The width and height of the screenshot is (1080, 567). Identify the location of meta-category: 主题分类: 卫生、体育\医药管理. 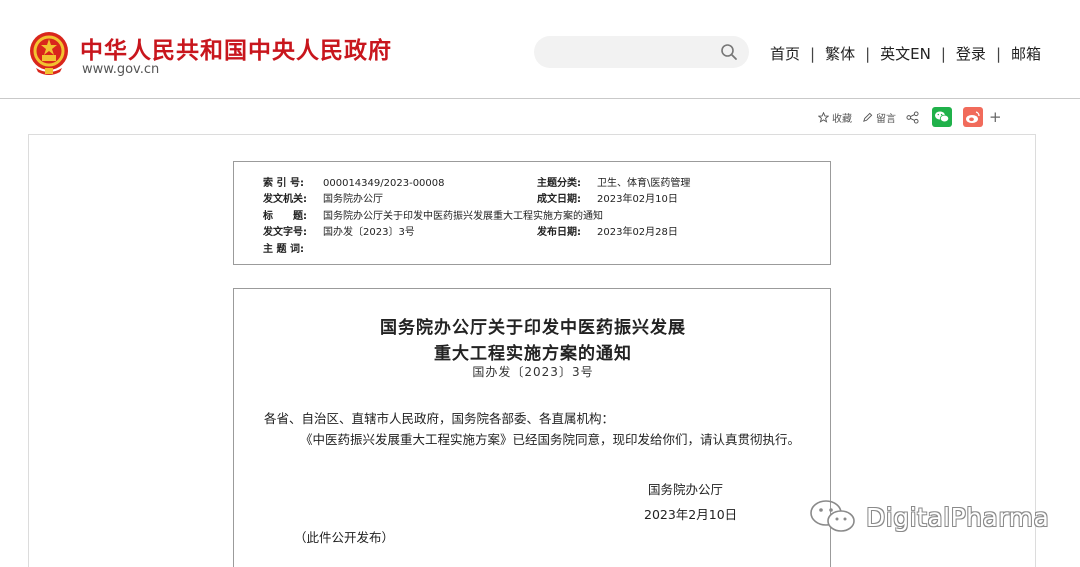
(613, 181).